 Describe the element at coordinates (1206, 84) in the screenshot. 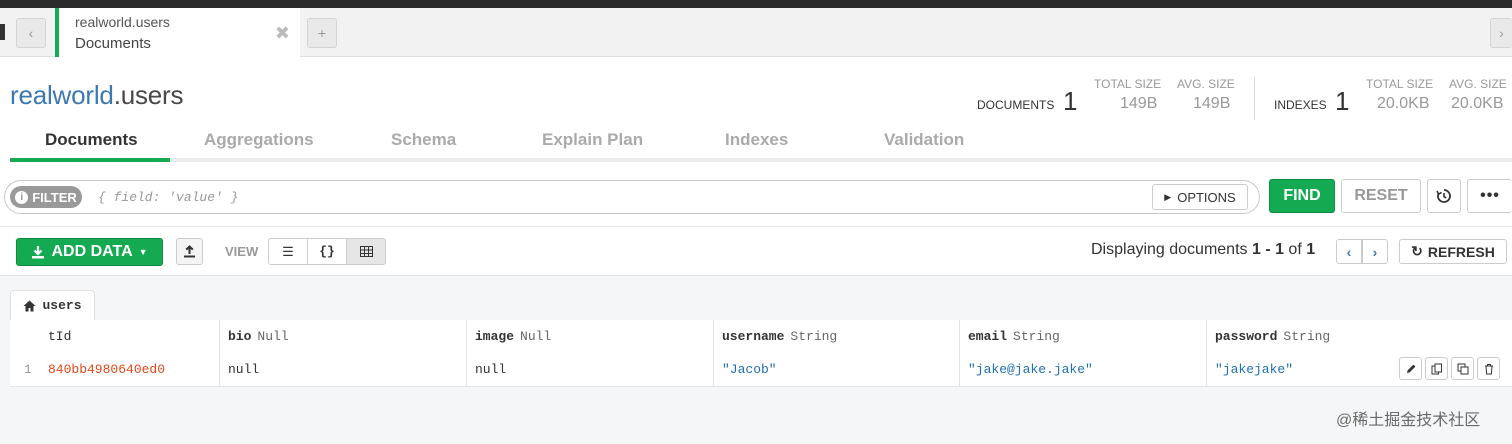

I see `doc-avg-size-label: AVG. SIZE` at that location.